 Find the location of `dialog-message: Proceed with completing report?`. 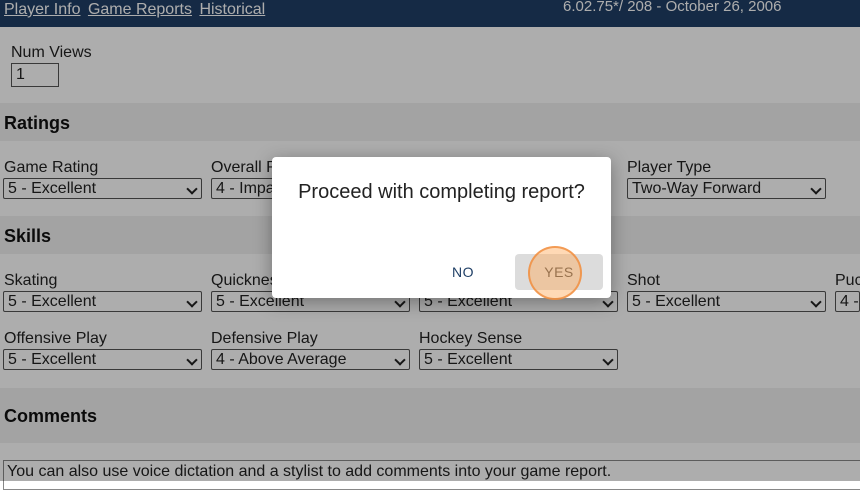

dialog-message: Proceed with completing report? is located at coordinates (441, 192).